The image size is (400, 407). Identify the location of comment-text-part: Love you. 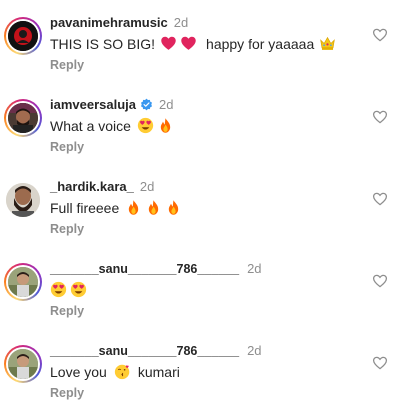
(78, 371).